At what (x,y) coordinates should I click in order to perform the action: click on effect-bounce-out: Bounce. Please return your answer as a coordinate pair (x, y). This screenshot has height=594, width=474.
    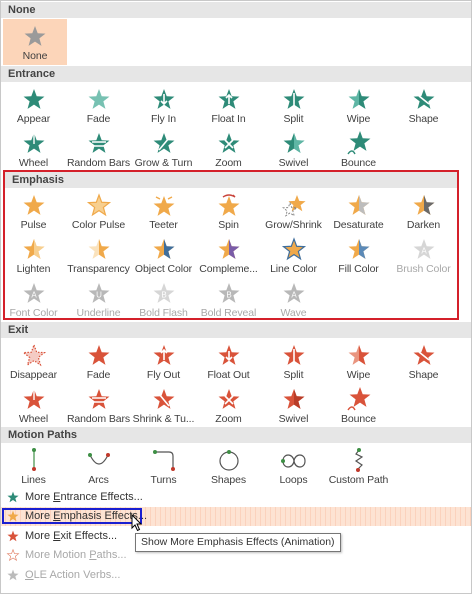
    Looking at the image, I should click on (358, 405).